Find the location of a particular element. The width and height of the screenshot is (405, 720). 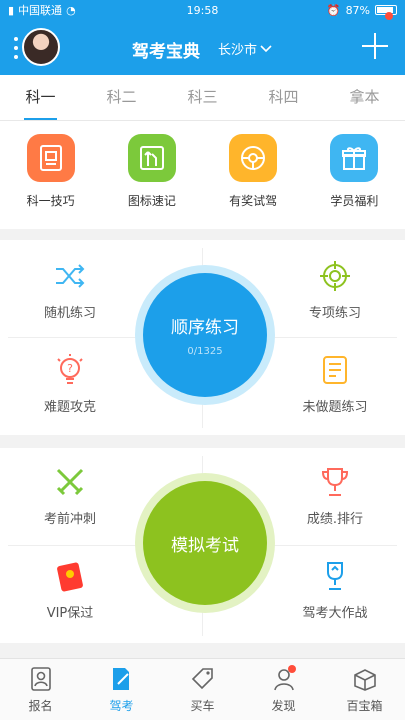

score-ranking: 成绩.排行 is located at coordinates (335, 495).